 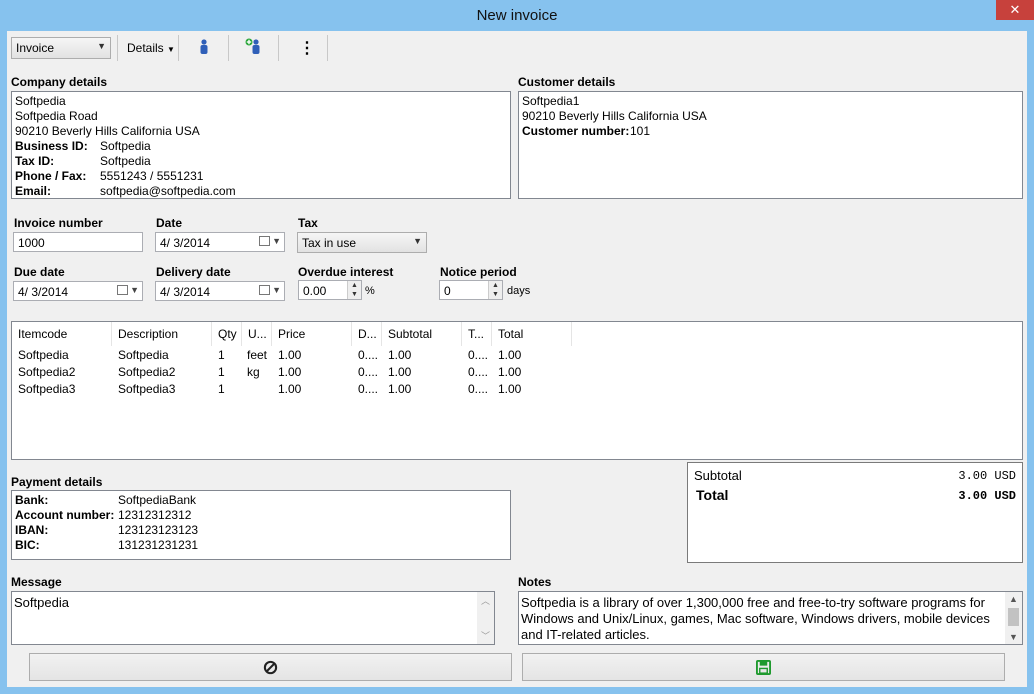 I want to click on cell-description: Softpedia, so click(x=143, y=355).